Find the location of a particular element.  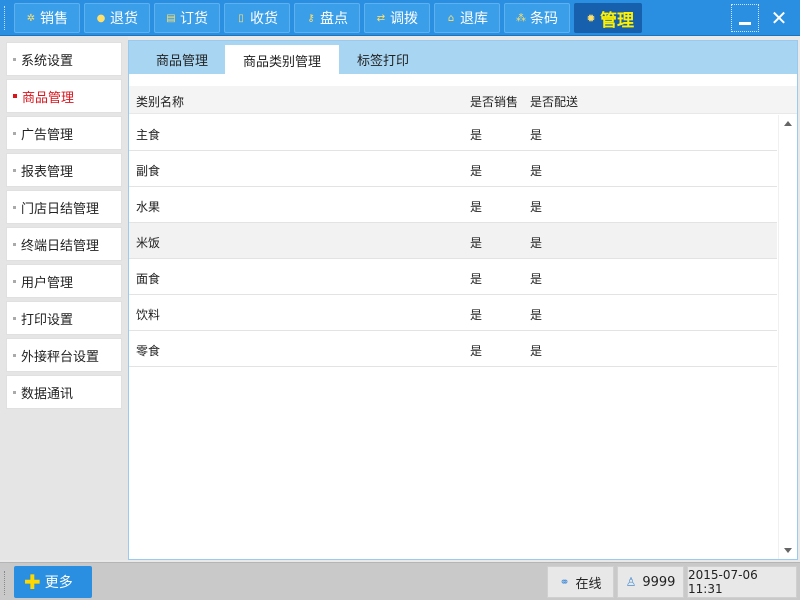

sidebar-item-product-management: 商品管理 is located at coordinates (64, 96).